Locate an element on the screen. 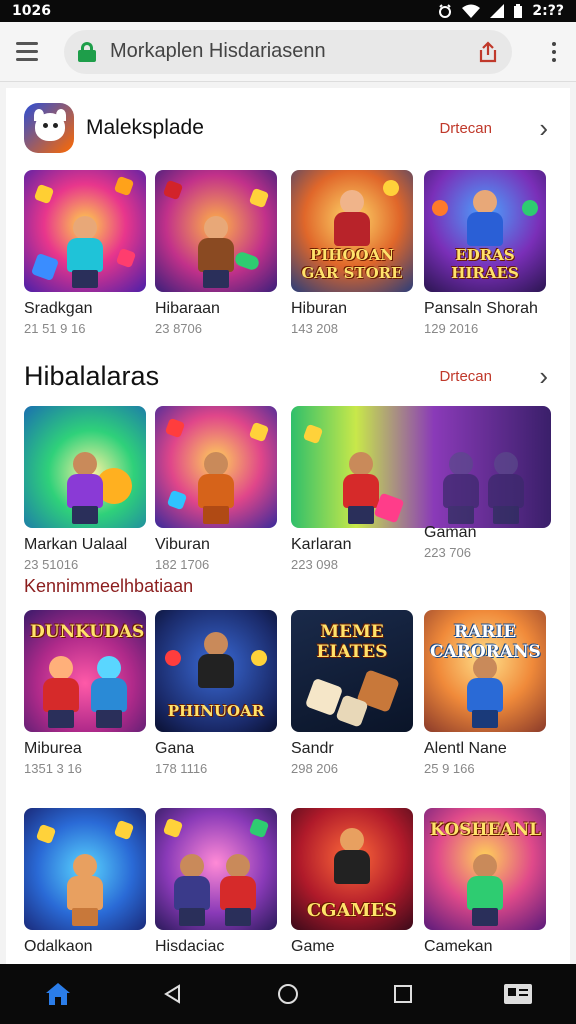 The image size is (576, 1024). game-card: PIHOOAN GAR STORE Hiburan 143 208 is located at coordinates (352, 253).